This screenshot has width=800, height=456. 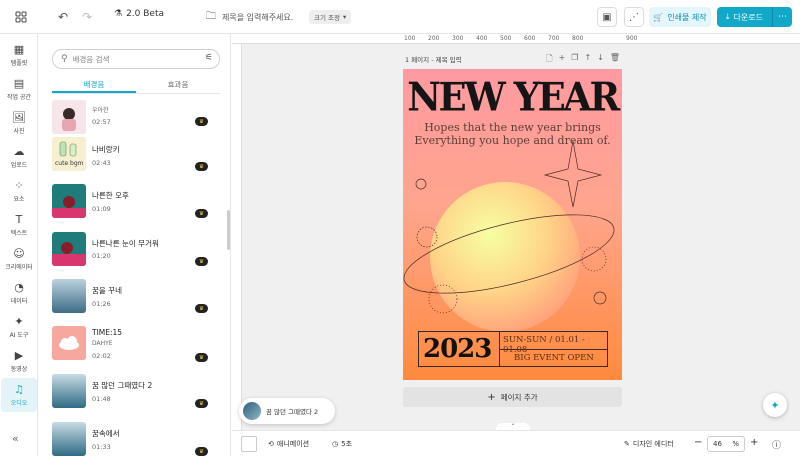 What do you see at coordinates (136, 251) in the screenshot?
I see `list-item: 나른나른 눈이 무거워 01:20 ♛` at bounding box center [136, 251].